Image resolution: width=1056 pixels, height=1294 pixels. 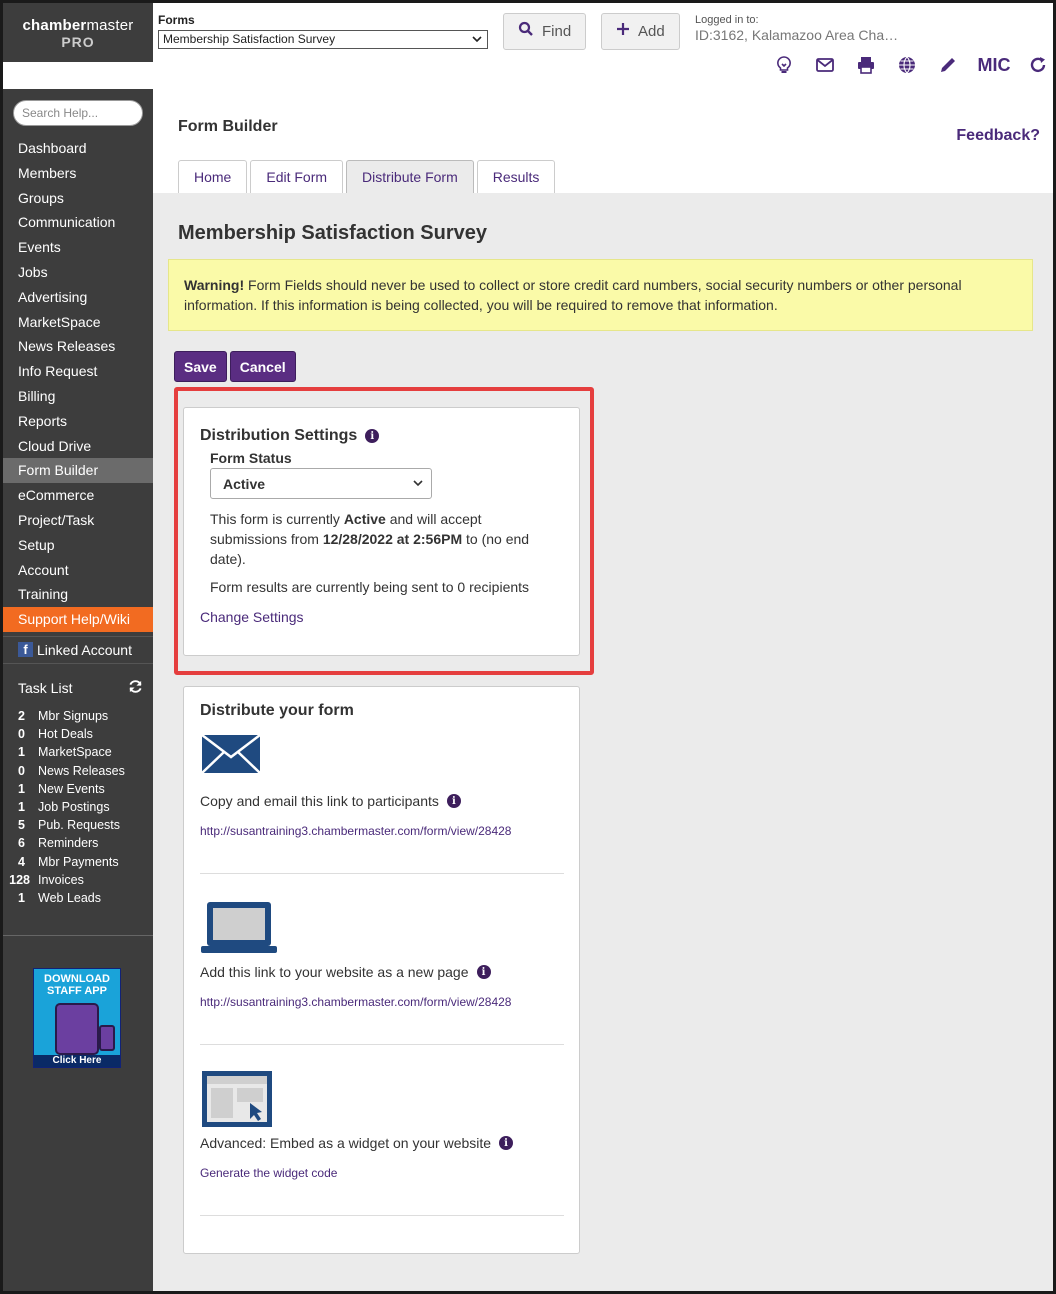 What do you see at coordinates (78, 864) in the screenshot?
I see `task-row: 4 Mbr Payments` at bounding box center [78, 864].